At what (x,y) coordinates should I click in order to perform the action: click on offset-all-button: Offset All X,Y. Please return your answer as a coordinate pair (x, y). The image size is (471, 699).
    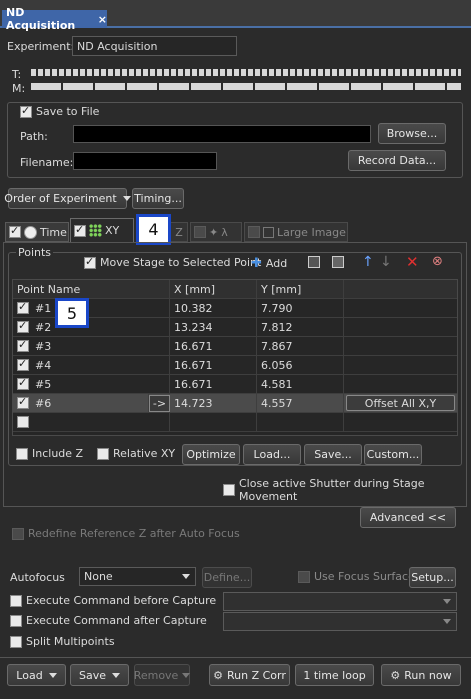
    Looking at the image, I should click on (400, 403).